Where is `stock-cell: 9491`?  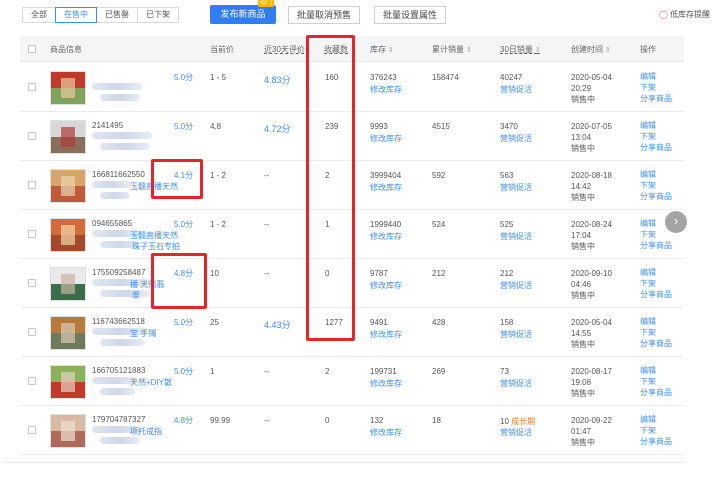 stock-cell: 9491 is located at coordinates (379, 322).